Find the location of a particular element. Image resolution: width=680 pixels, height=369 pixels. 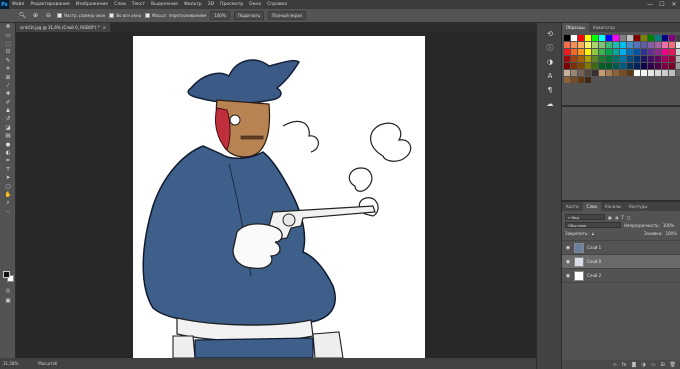

menu-3d: 3D is located at coordinates (211, 4).